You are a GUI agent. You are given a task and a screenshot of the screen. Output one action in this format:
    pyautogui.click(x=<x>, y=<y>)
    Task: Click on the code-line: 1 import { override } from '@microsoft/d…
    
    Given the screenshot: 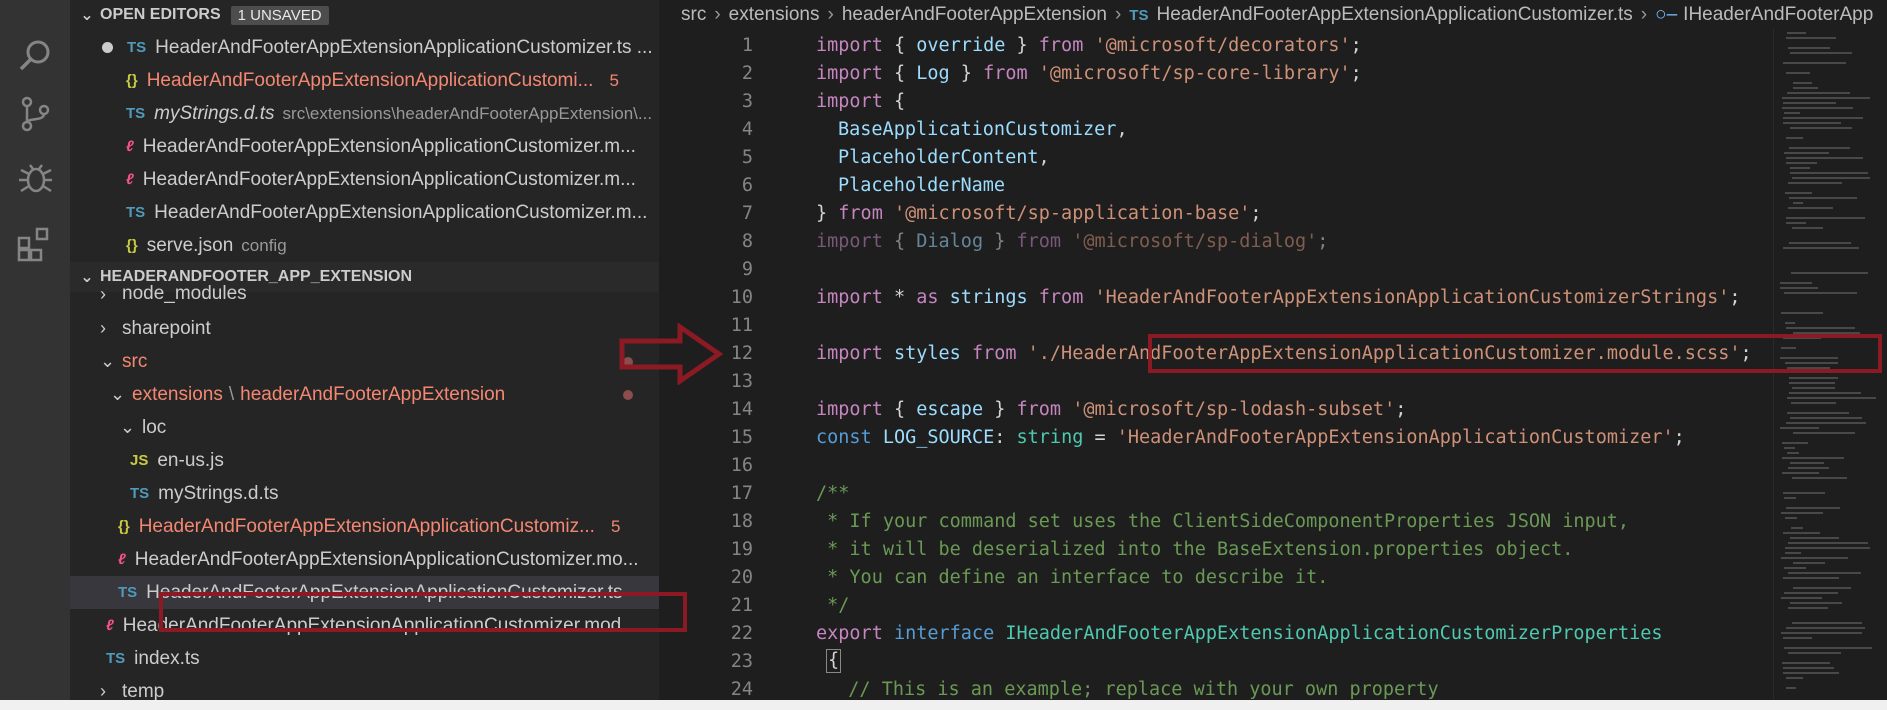 What is the action you would take?
    pyautogui.click(x=1010, y=45)
    